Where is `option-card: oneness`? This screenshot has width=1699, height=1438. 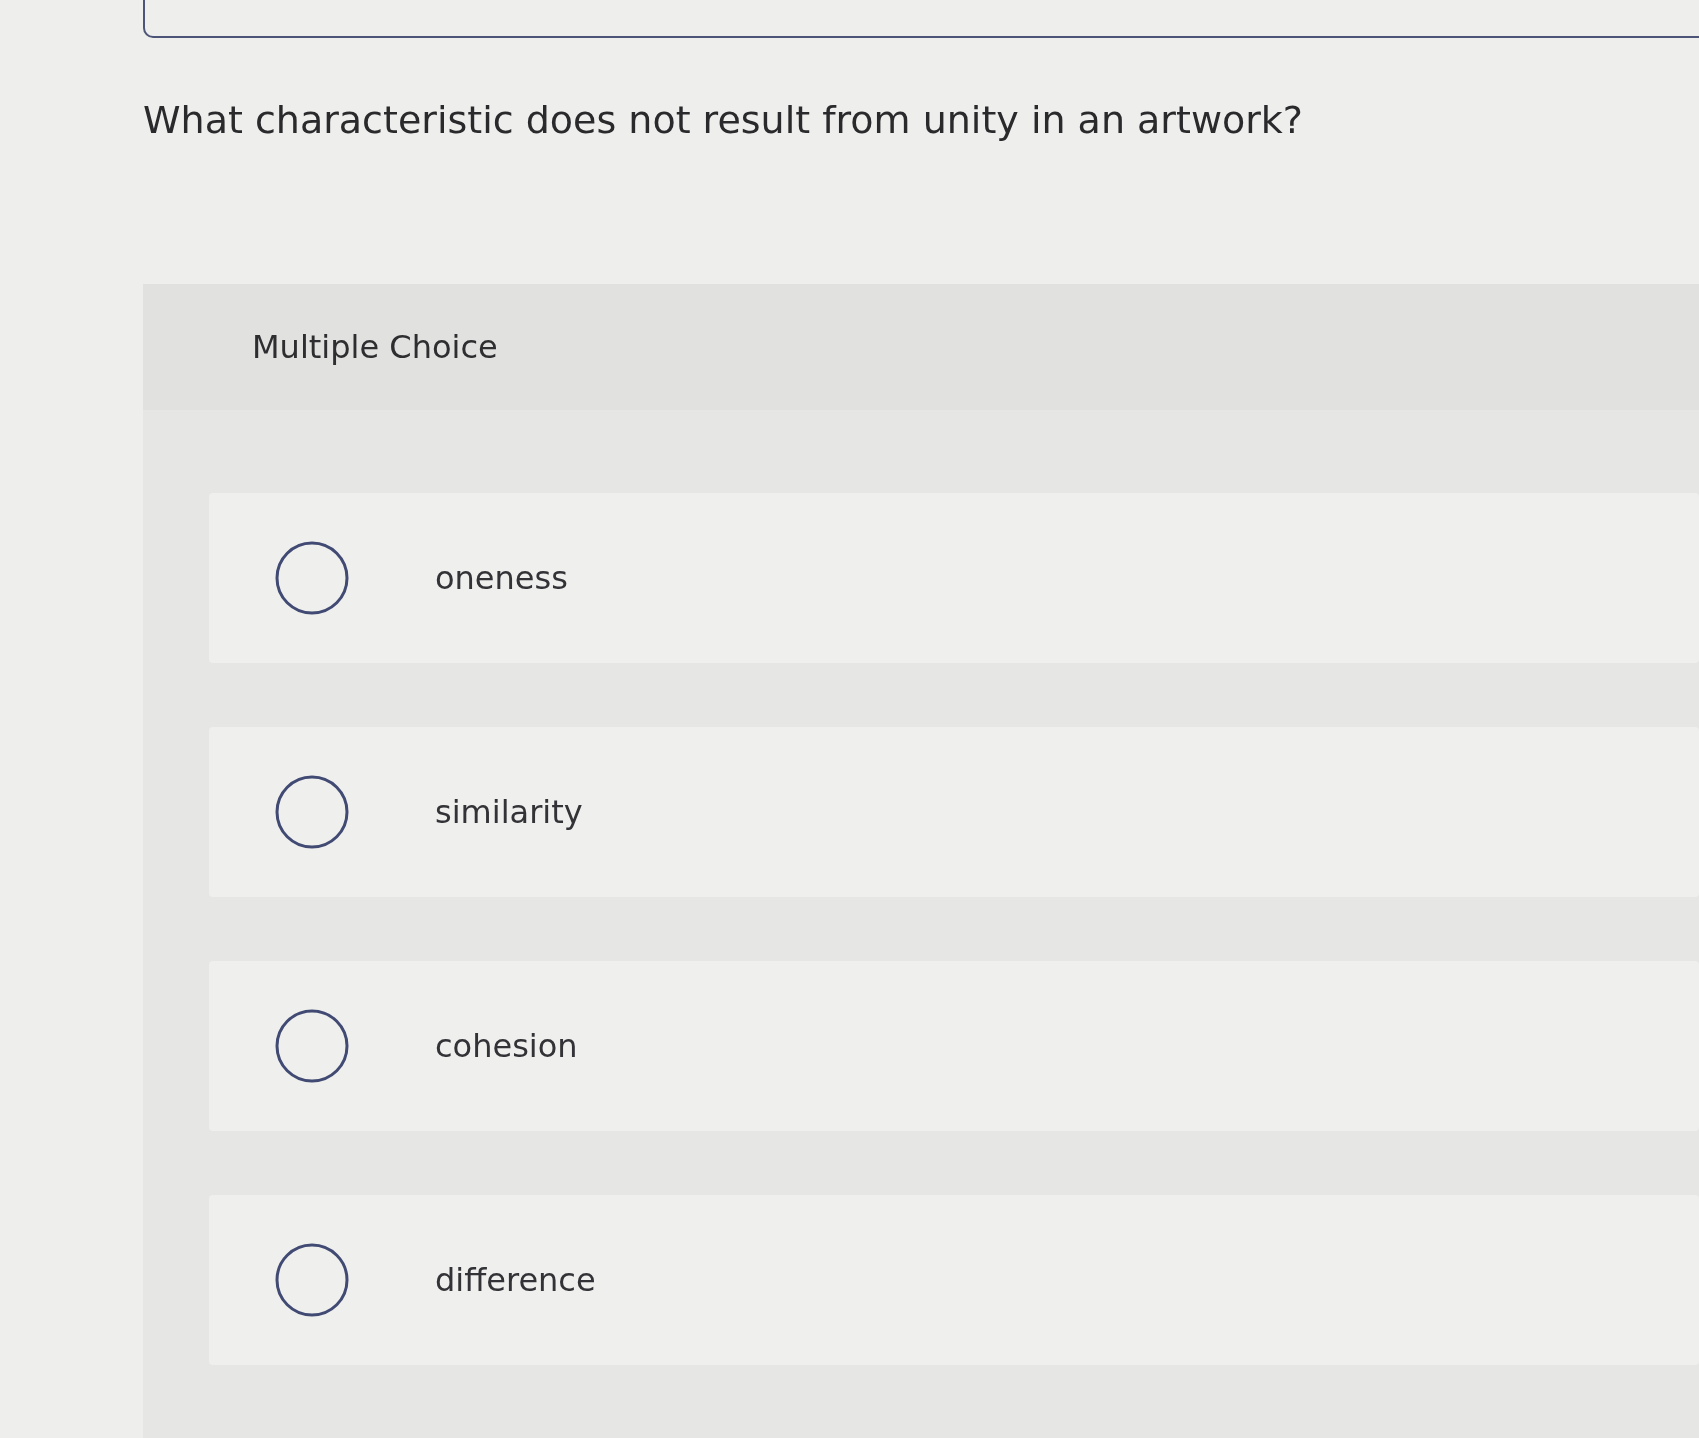 option-card: oneness is located at coordinates (954, 578).